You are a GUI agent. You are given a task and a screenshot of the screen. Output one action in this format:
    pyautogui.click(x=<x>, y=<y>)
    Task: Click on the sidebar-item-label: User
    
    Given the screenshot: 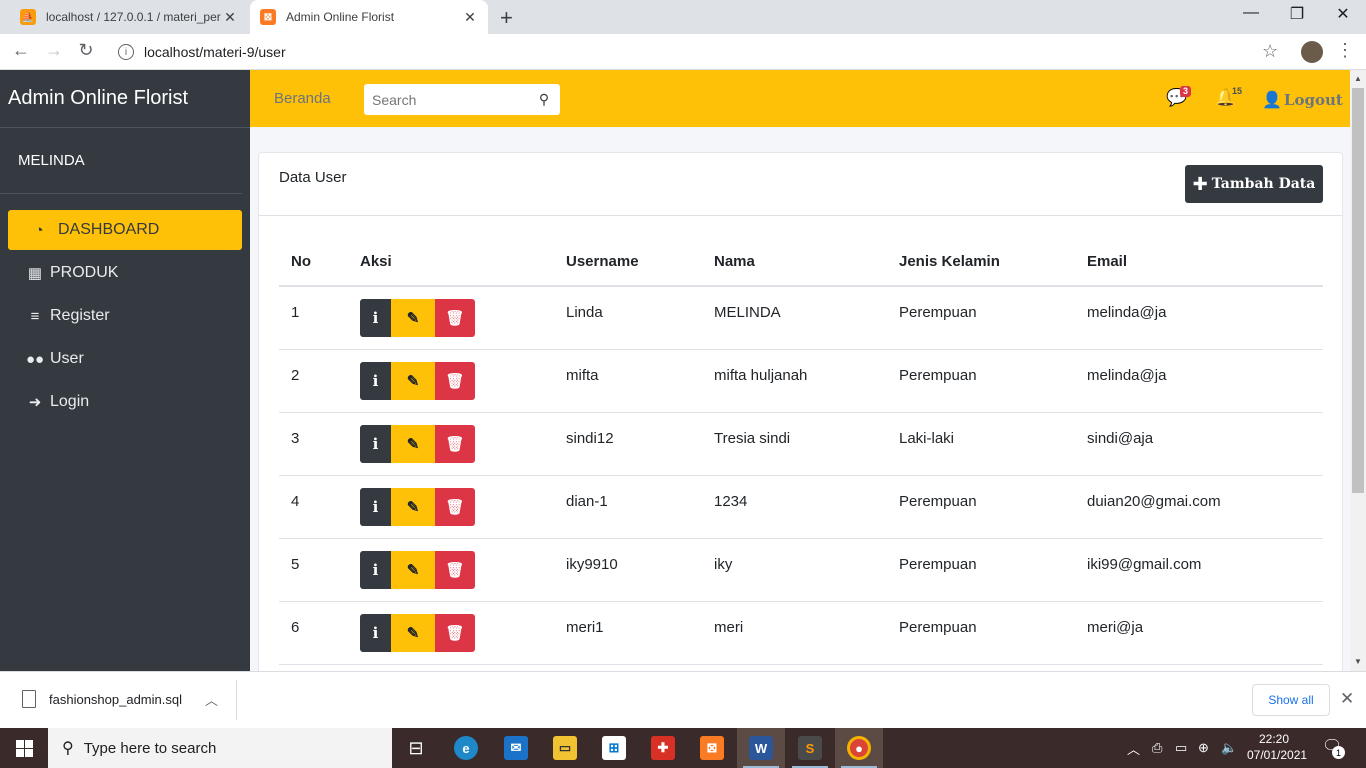 What is the action you would take?
    pyautogui.click(x=67, y=358)
    